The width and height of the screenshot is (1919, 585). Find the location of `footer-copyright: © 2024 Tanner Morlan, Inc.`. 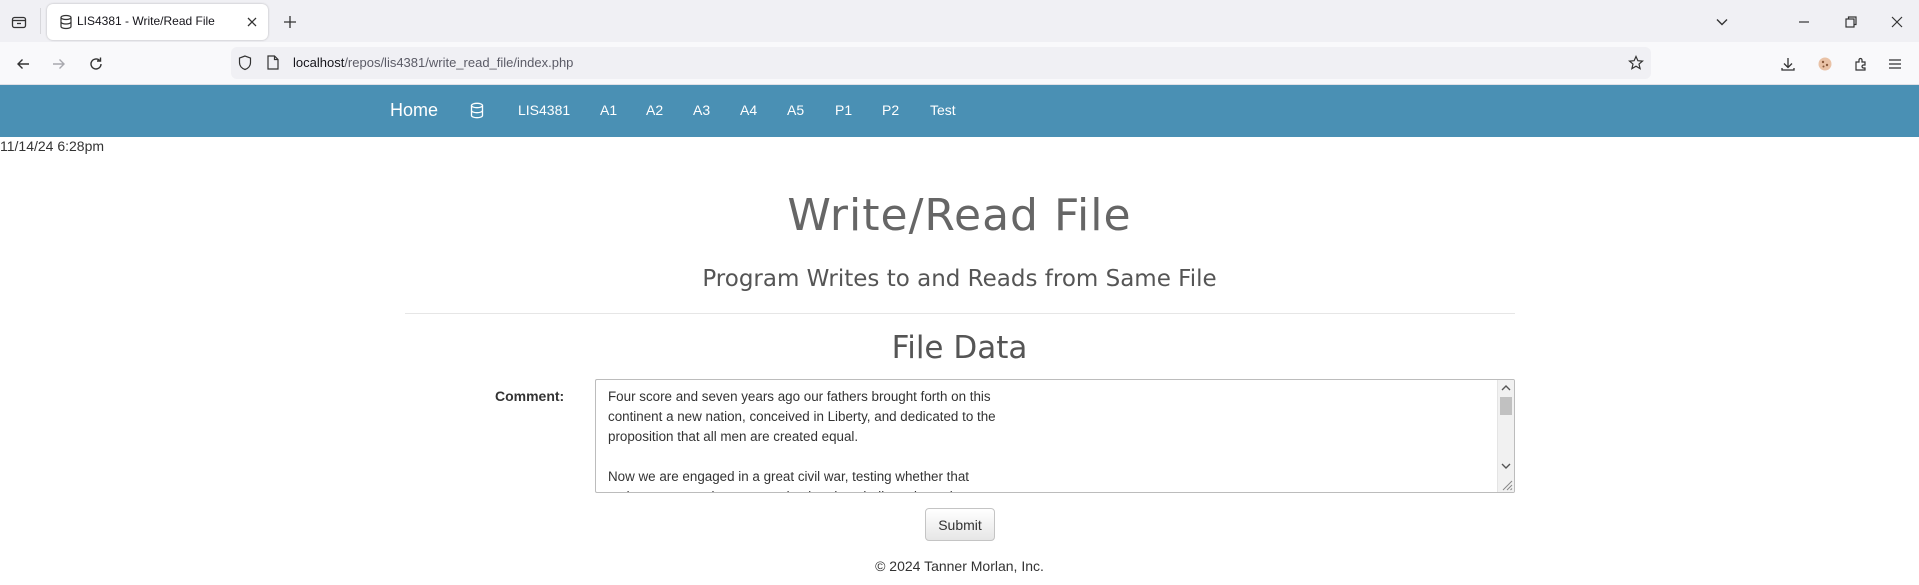

footer-copyright: © 2024 Tanner Morlan, Inc. is located at coordinates (959, 566).